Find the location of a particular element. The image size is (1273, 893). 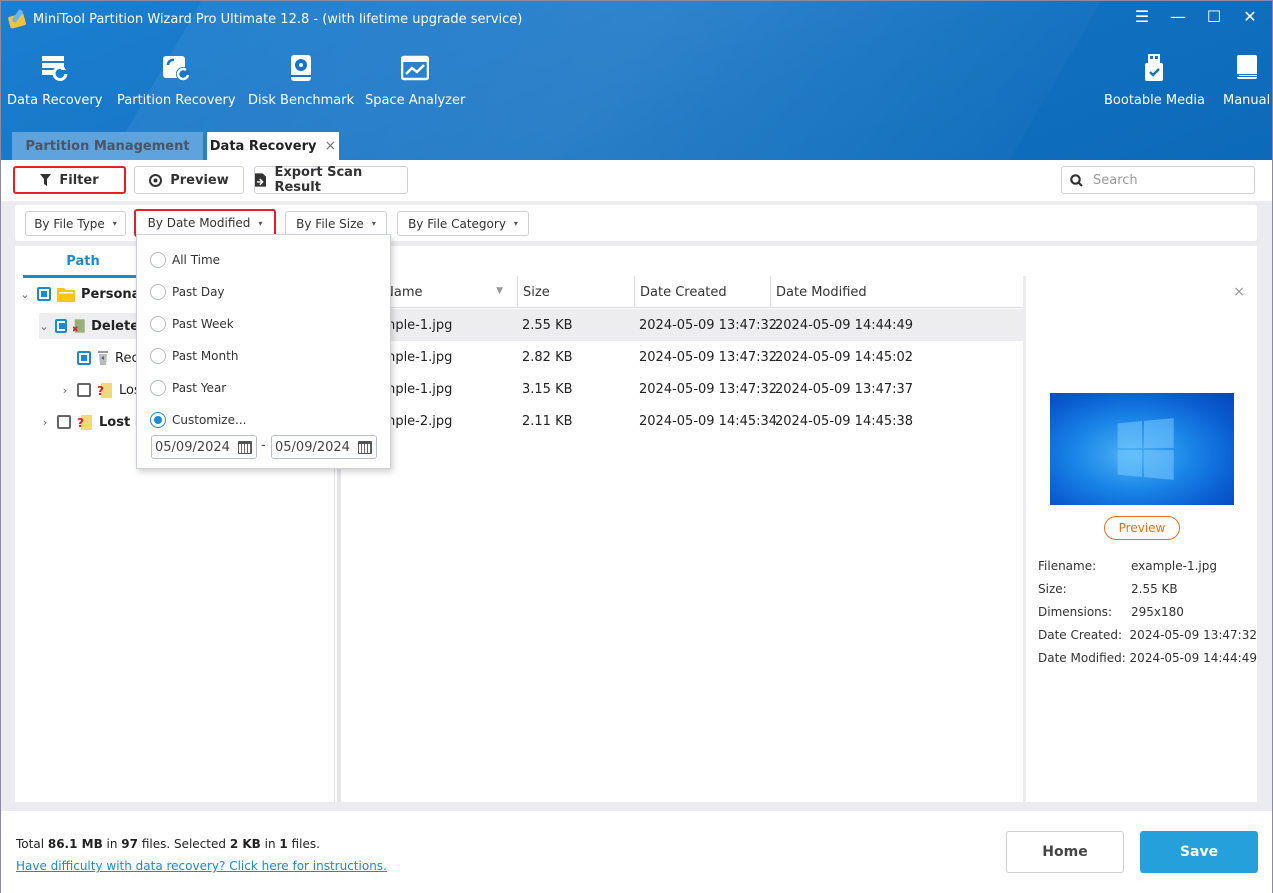

toolbar-partition-recovery: Partition Recovery is located at coordinates (176, 79).